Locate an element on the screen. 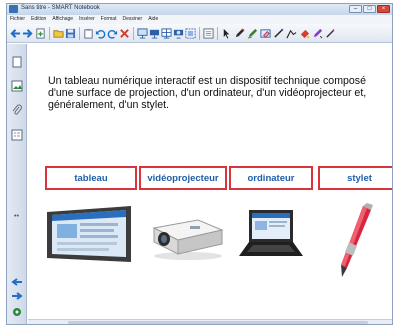  gallery-icon is located at coordinates (17, 86).